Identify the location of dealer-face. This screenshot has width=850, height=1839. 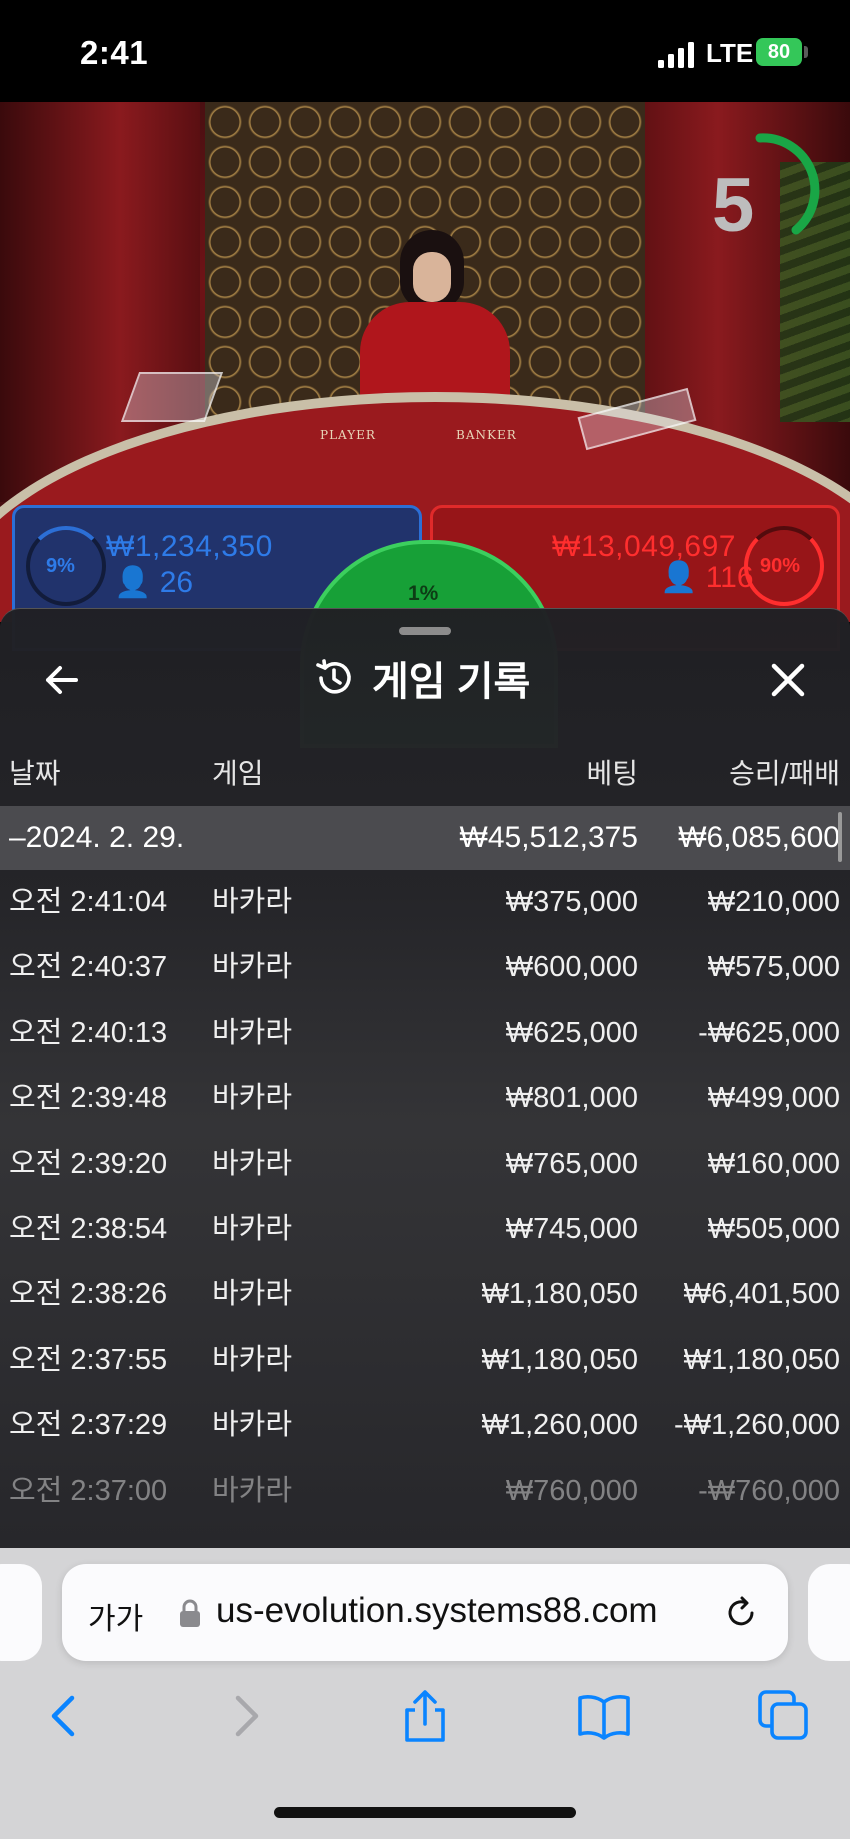
(432, 277).